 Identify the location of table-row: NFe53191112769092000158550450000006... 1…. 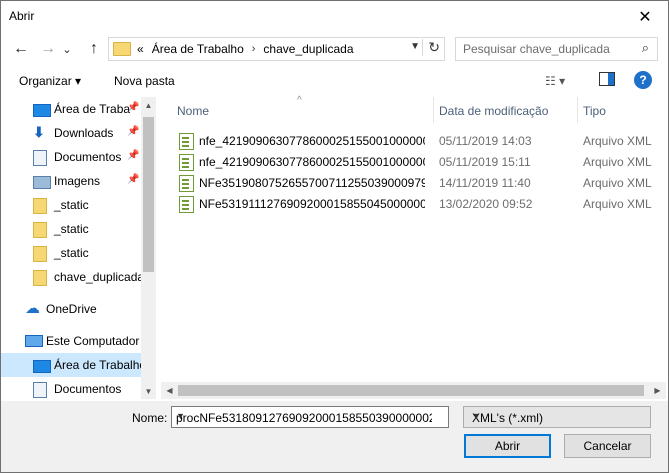
(413, 203).